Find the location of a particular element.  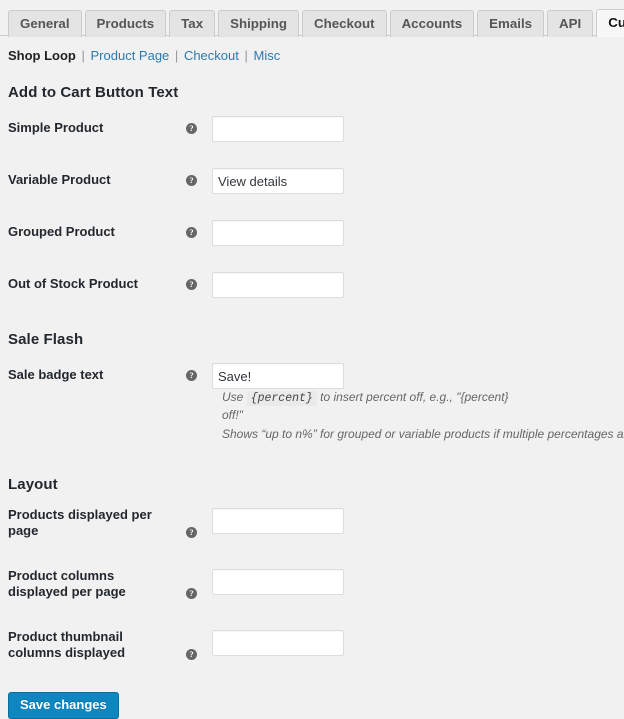

settings-row-label: Variable Product is located at coordinates (59, 179).